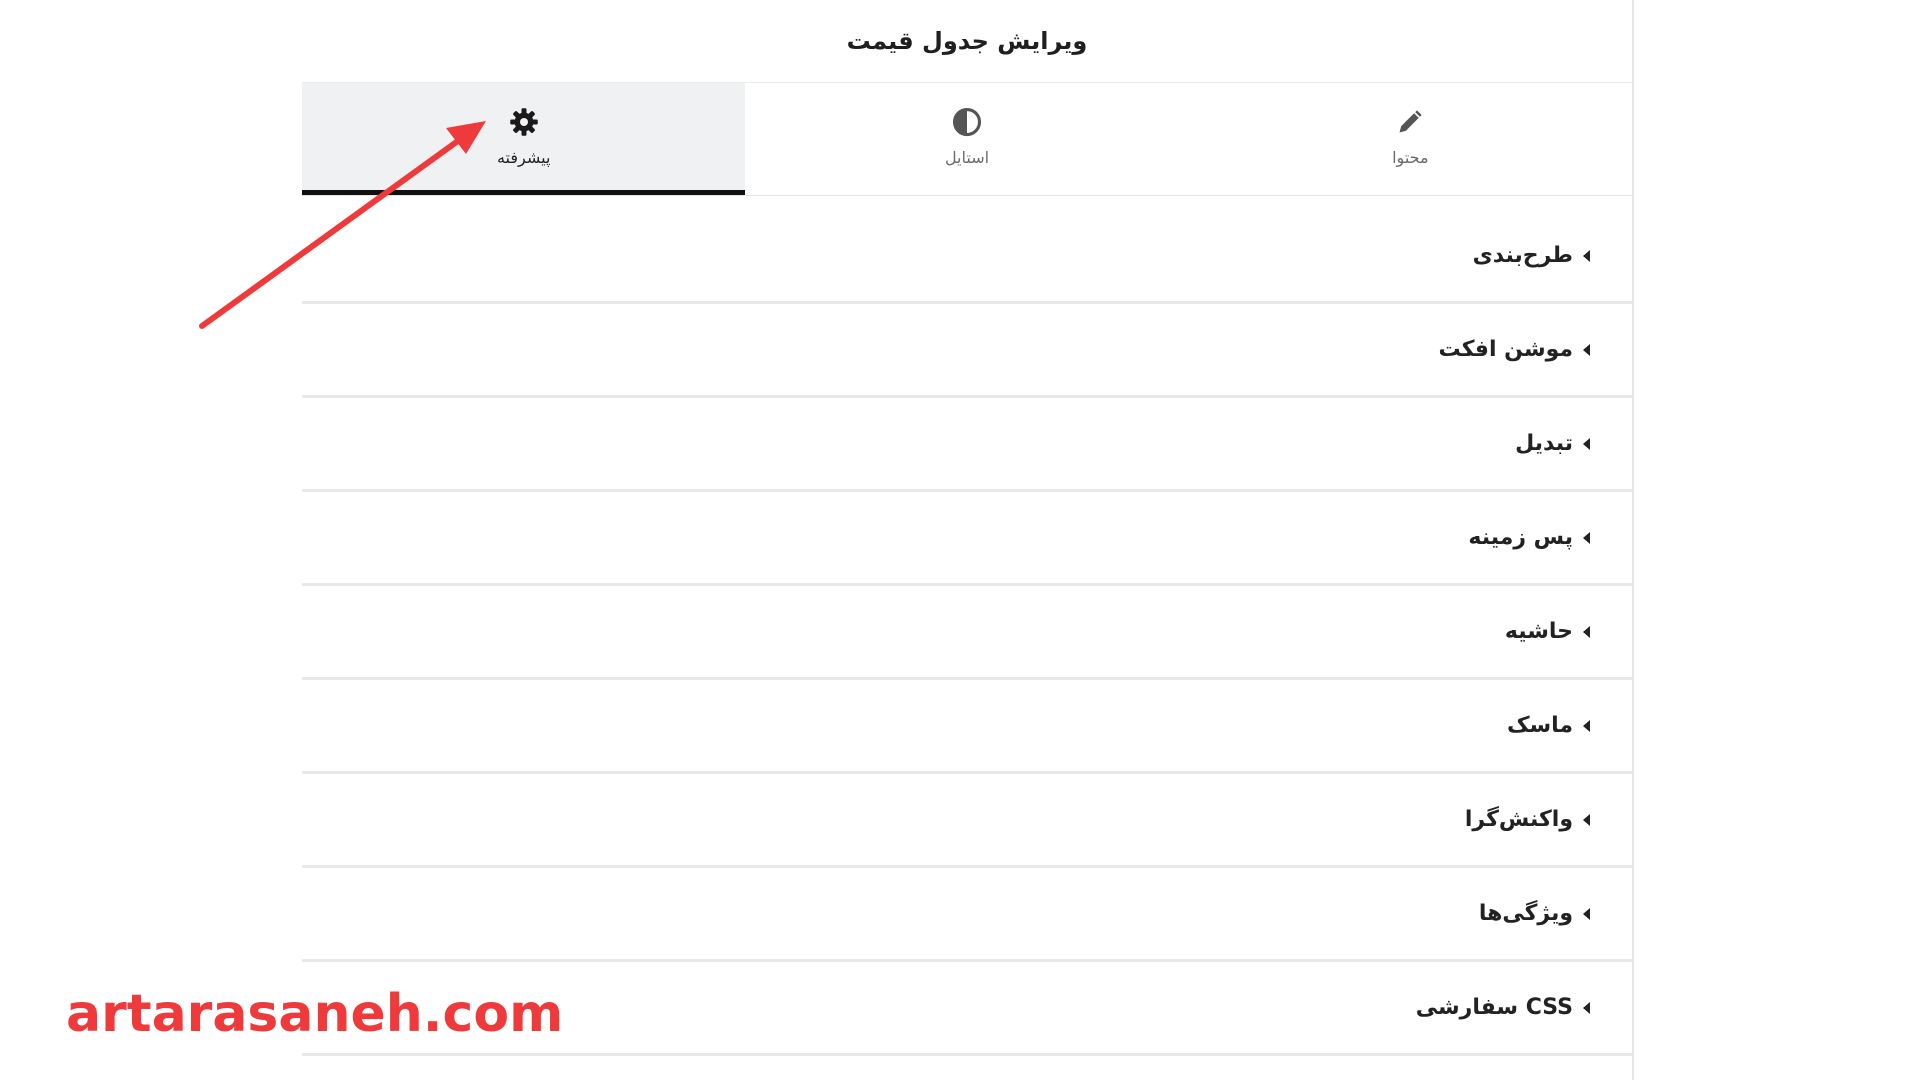  Describe the element at coordinates (967, 122) in the screenshot. I see `contrast-icon` at that location.